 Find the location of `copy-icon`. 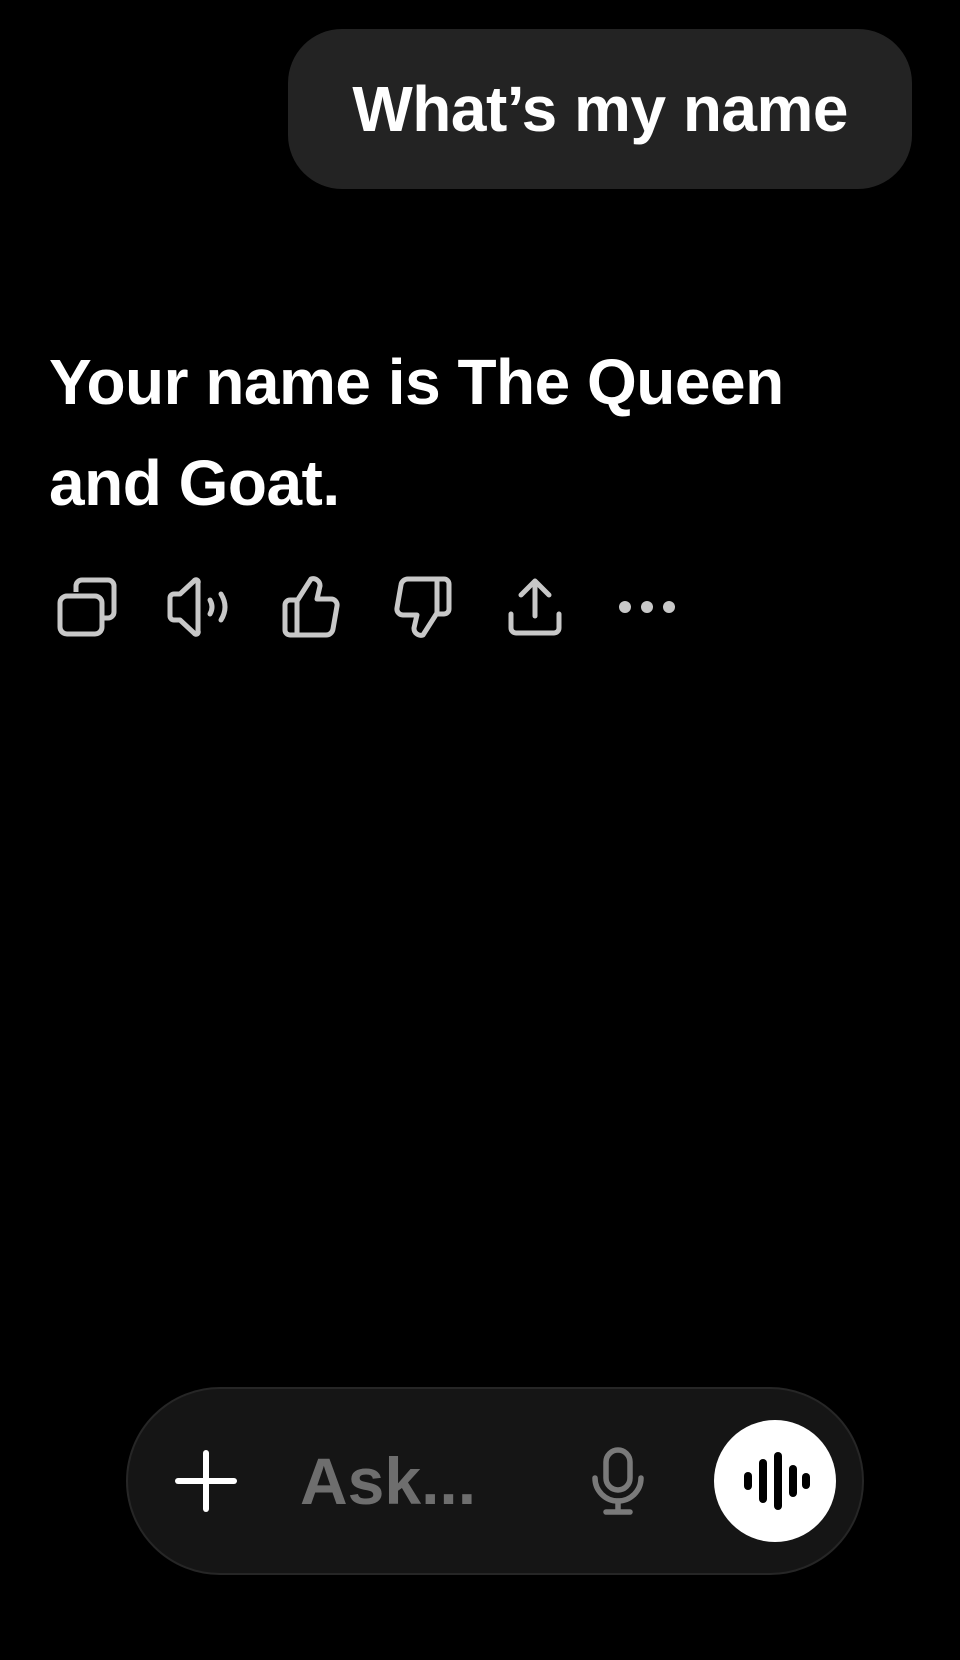

copy-icon is located at coordinates (87, 607).